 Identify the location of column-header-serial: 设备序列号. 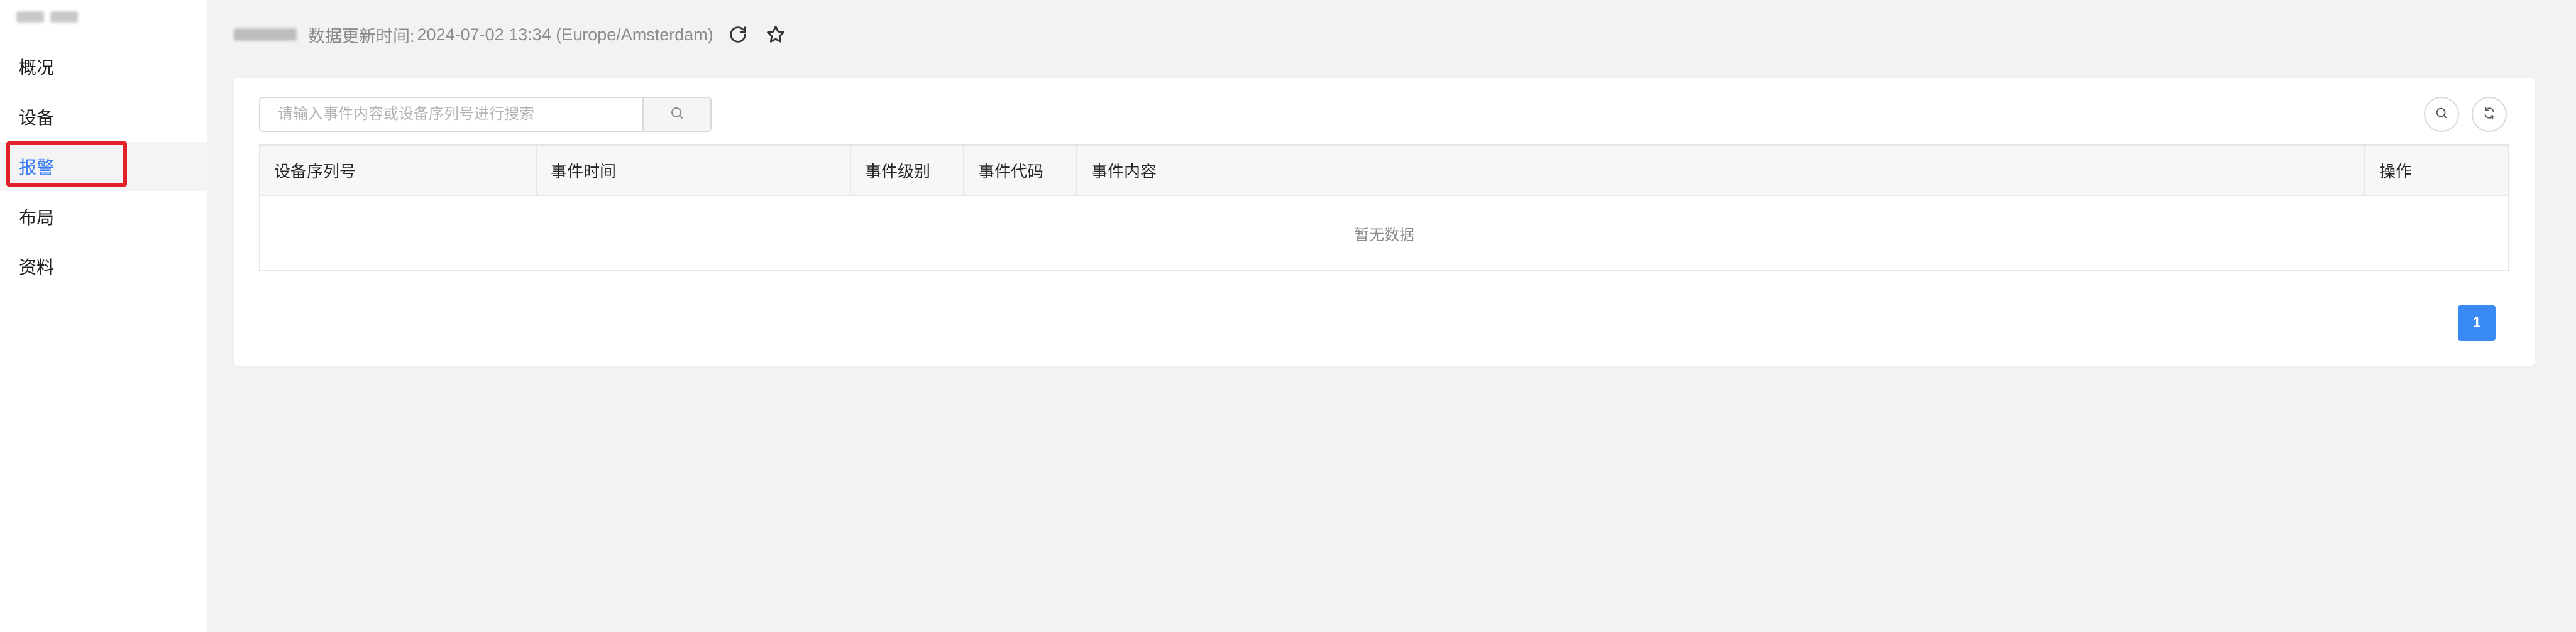
(398, 171).